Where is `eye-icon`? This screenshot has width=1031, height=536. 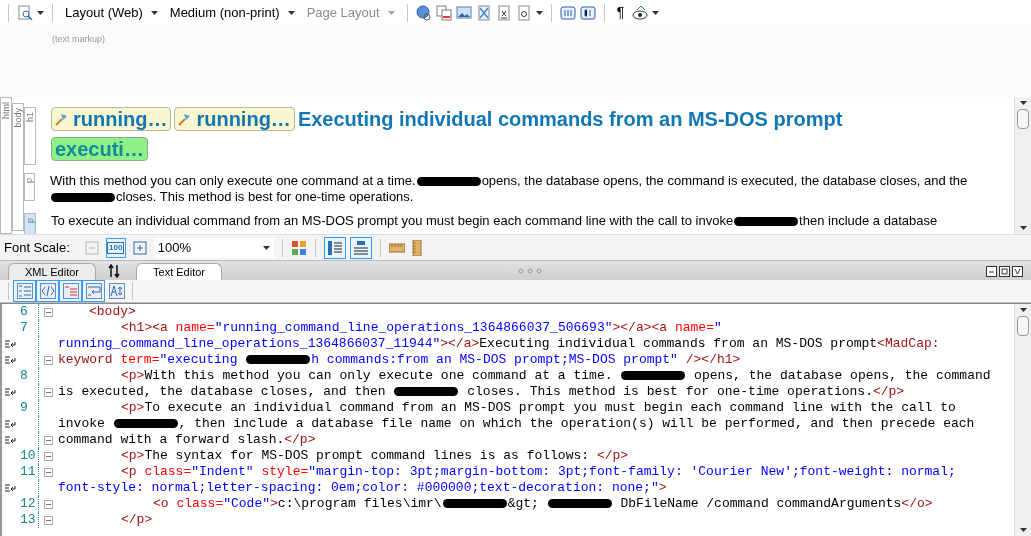
eye-icon is located at coordinates (640, 12).